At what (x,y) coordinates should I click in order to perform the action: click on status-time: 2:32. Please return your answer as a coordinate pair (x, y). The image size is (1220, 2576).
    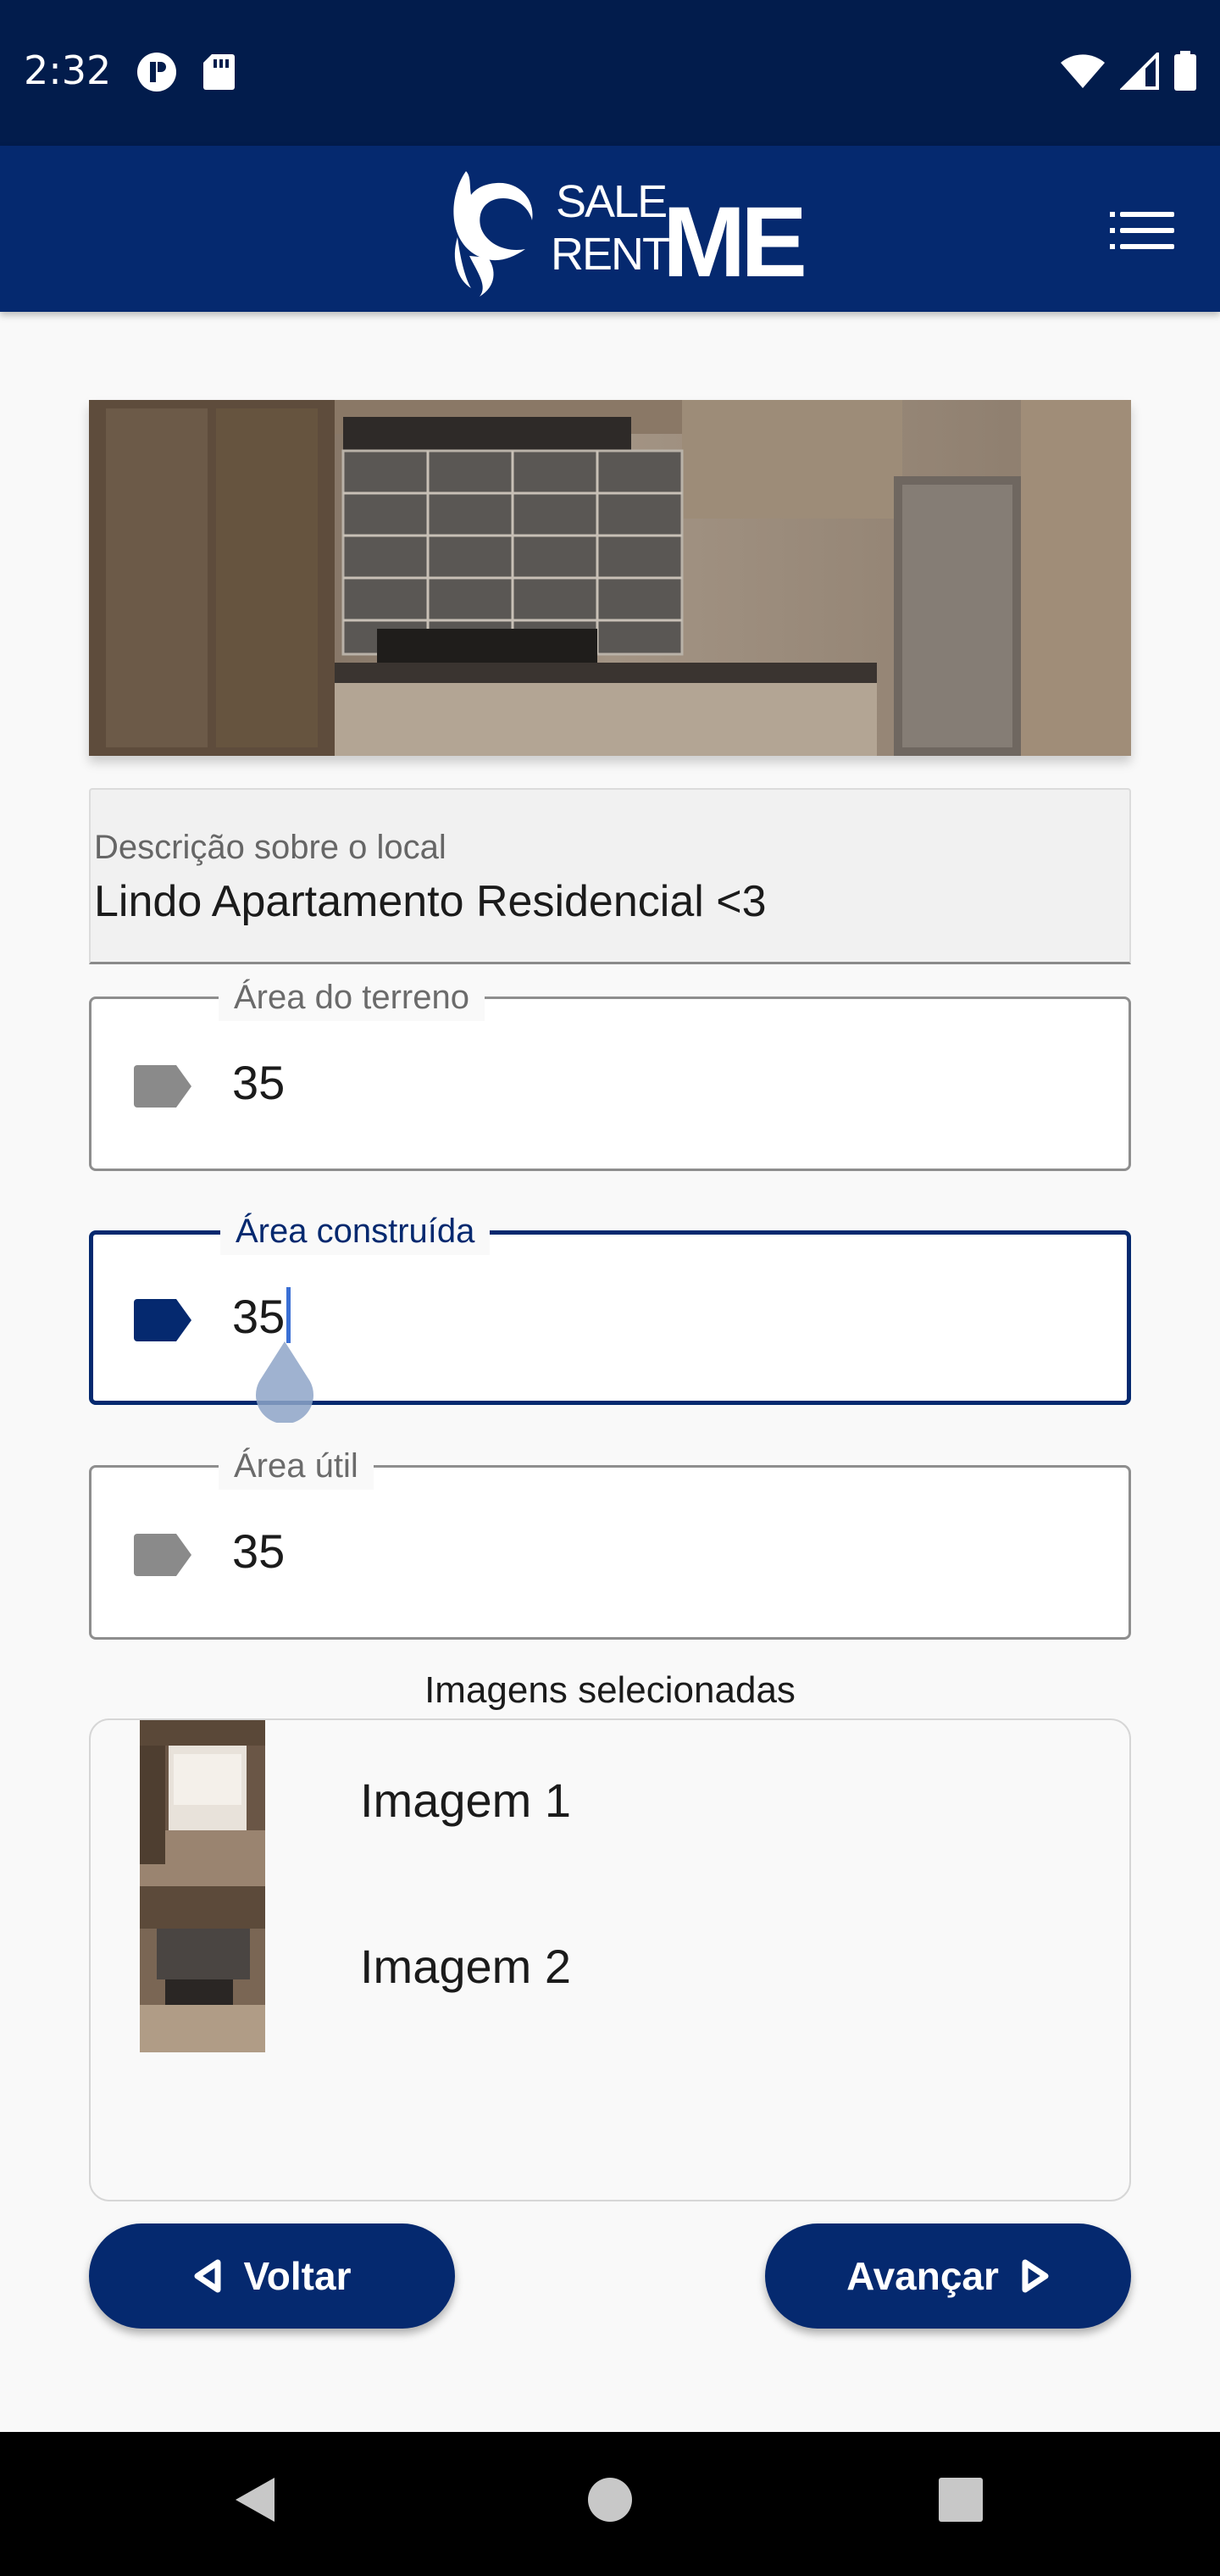
    Looking at the image, I should click on (68, 70).